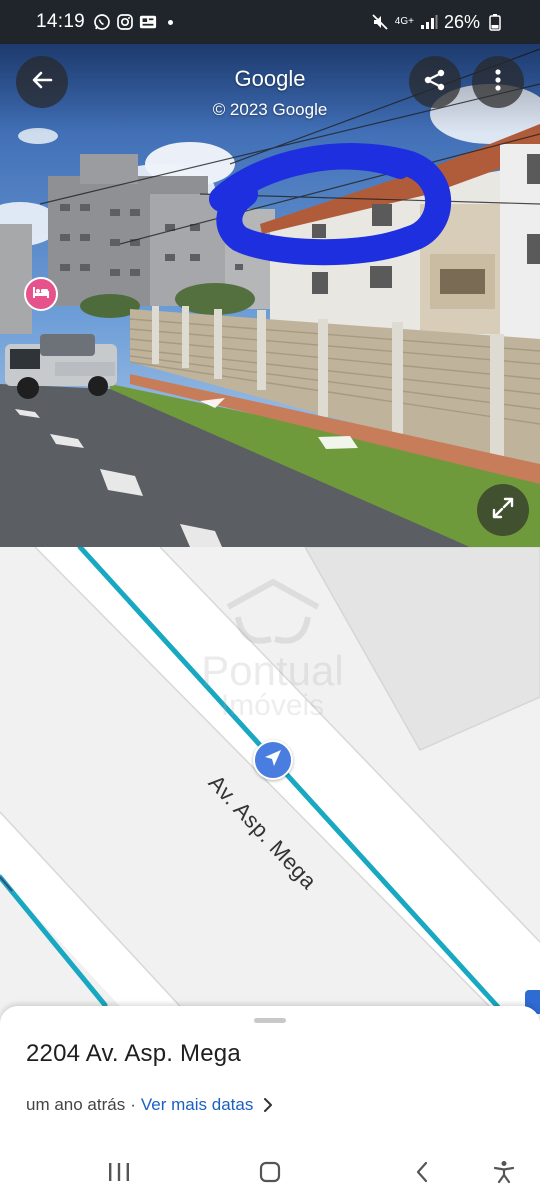 The width and height of the screenshot is (540, 1200). I want to click on more-notifications-dot, so click(171, 22).